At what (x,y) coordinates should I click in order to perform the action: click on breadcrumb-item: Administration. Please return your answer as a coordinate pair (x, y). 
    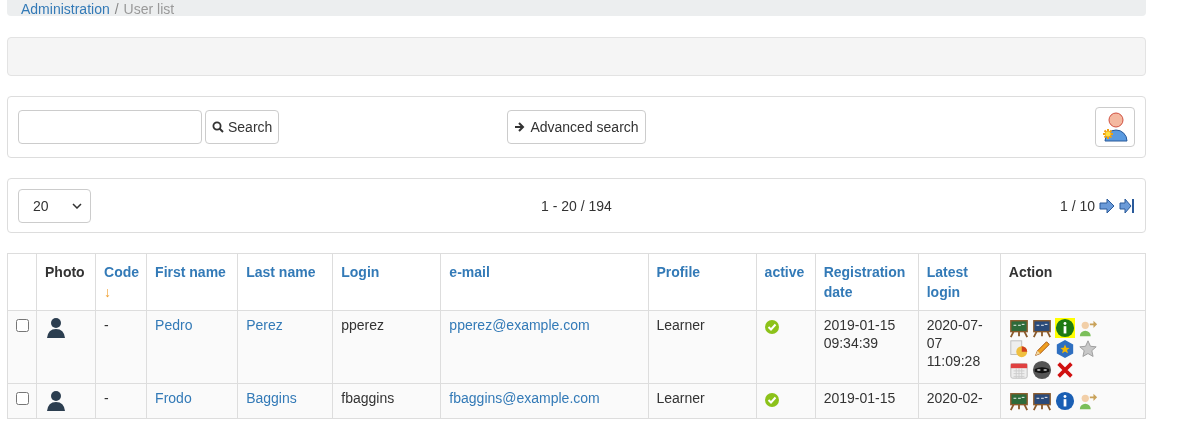
    Looking at the image, I should click on (65, 9).